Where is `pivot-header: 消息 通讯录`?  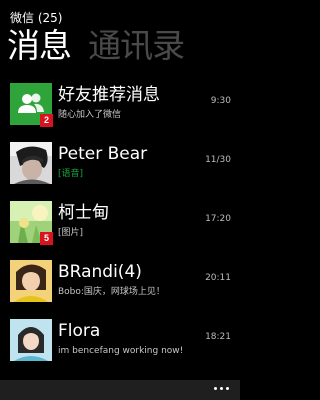 pivot-header: 消息 通讯录 is located at coordinates (96, 46).